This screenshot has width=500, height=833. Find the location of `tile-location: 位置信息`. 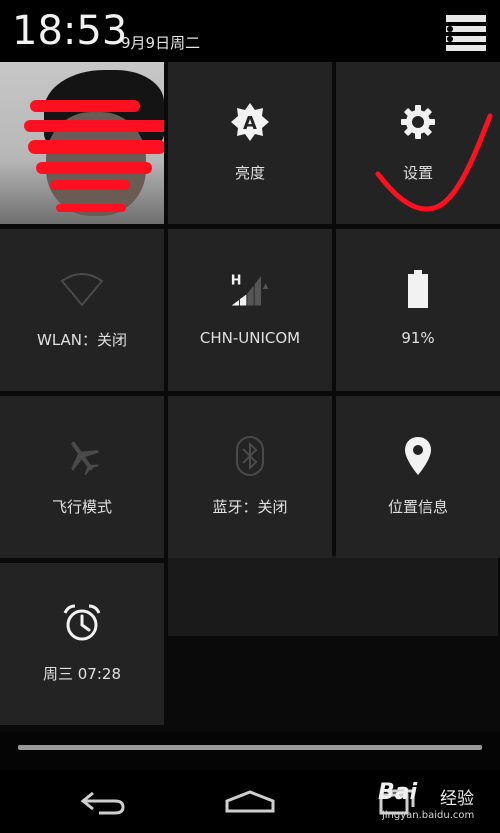

tile-location: 位置信息 is located at coordinates (418, 477).